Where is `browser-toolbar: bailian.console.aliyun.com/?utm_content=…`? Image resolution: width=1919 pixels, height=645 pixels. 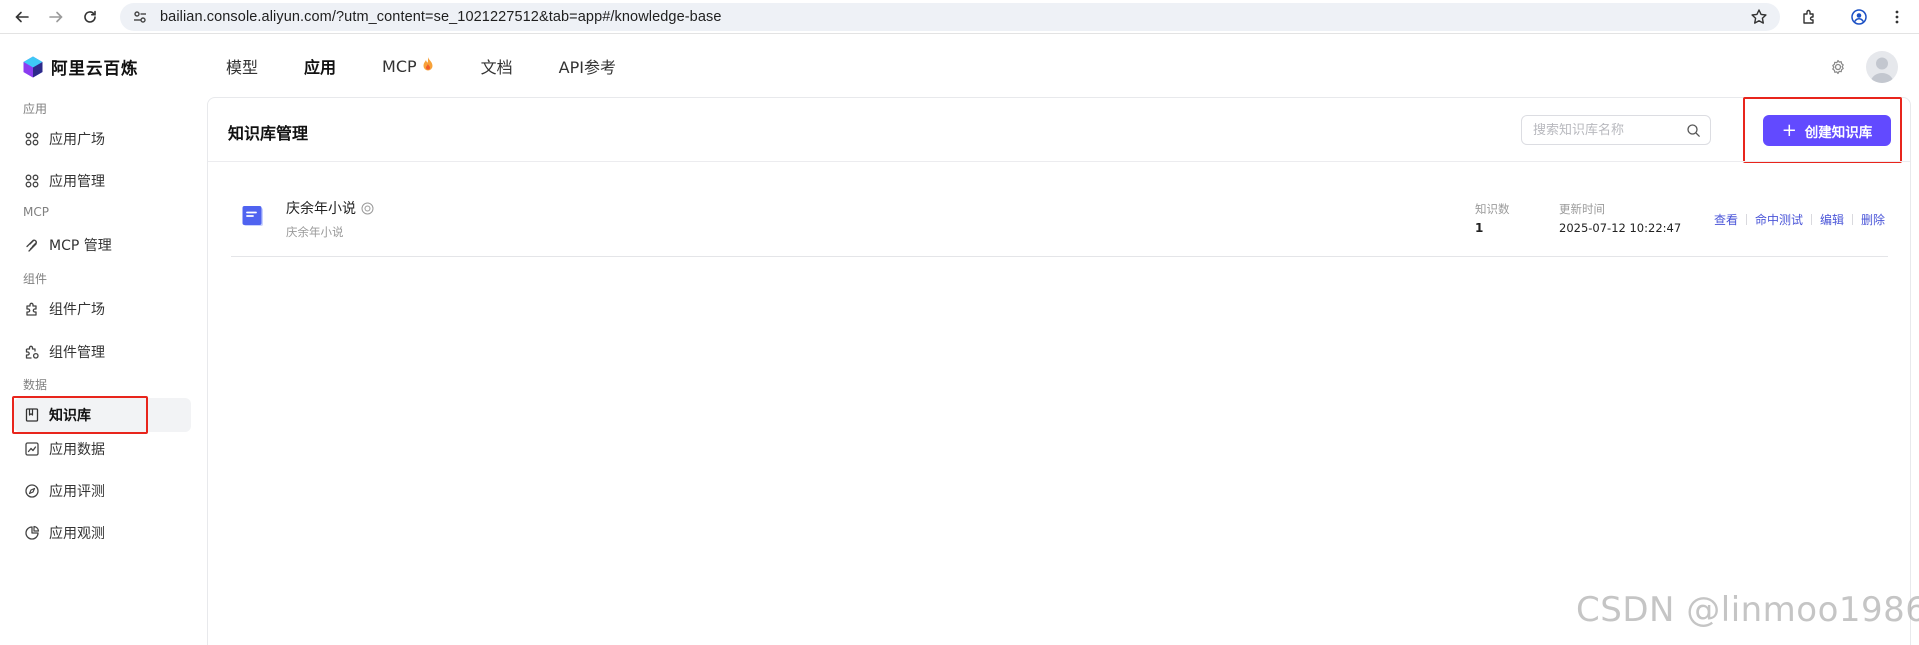 browser-toolbar: bailian.console.aliyun.com/?utm_content=… is located at coordinates (959, 17).